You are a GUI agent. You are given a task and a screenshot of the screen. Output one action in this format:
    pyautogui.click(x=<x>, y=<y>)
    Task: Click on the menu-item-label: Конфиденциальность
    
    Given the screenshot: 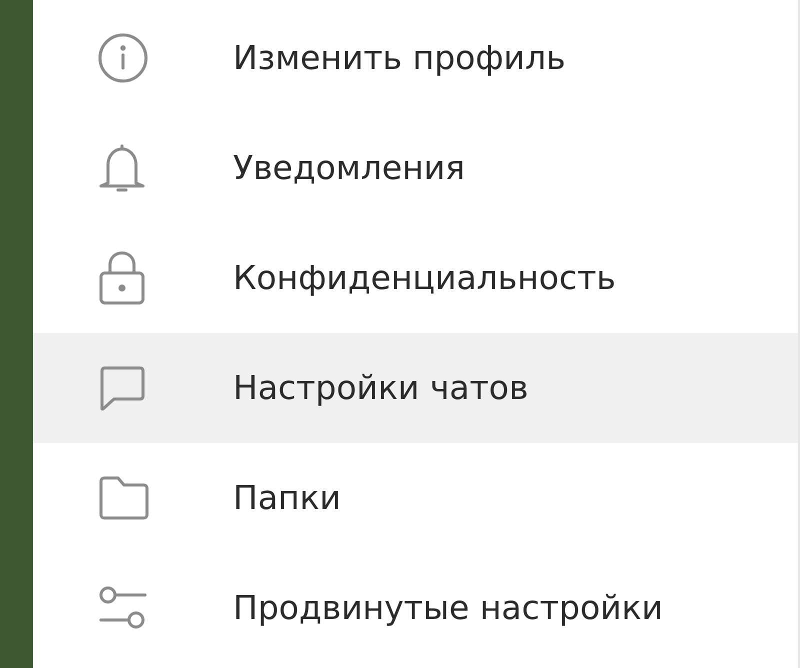 What is the action you would take?
    pyautogui.click(x=424, y=278)
    